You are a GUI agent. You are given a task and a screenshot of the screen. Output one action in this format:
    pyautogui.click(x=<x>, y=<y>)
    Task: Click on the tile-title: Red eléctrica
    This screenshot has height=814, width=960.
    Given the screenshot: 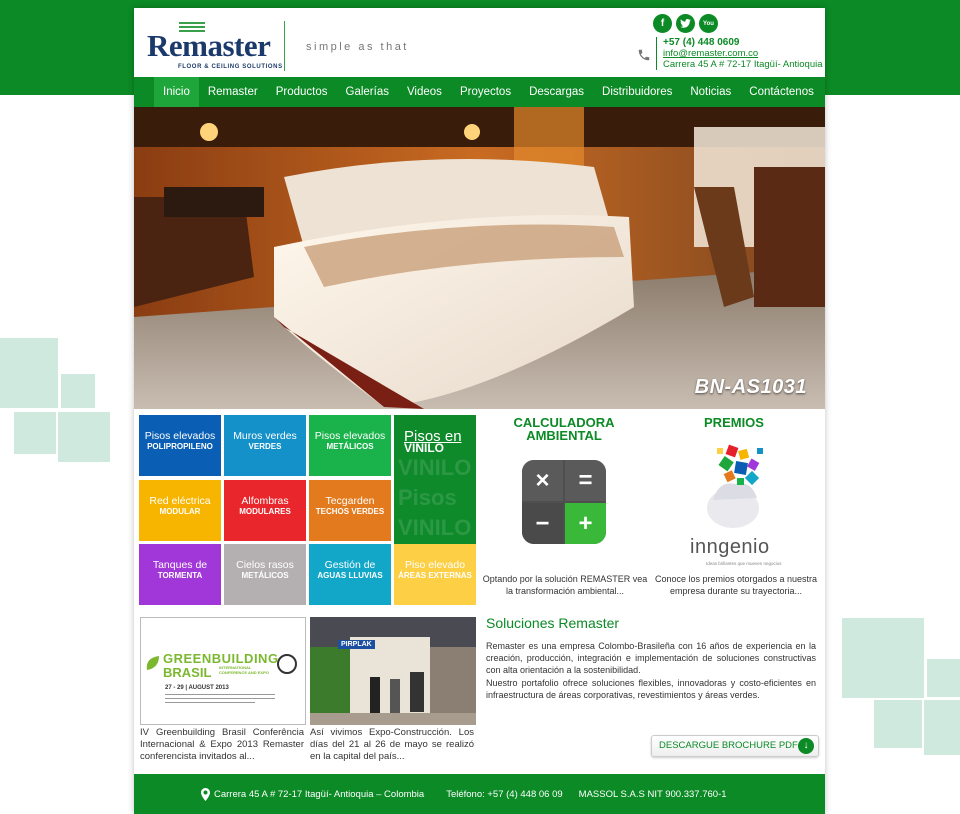 What is the action you would take?
    pyautogui.click(x=180, y=501)
    